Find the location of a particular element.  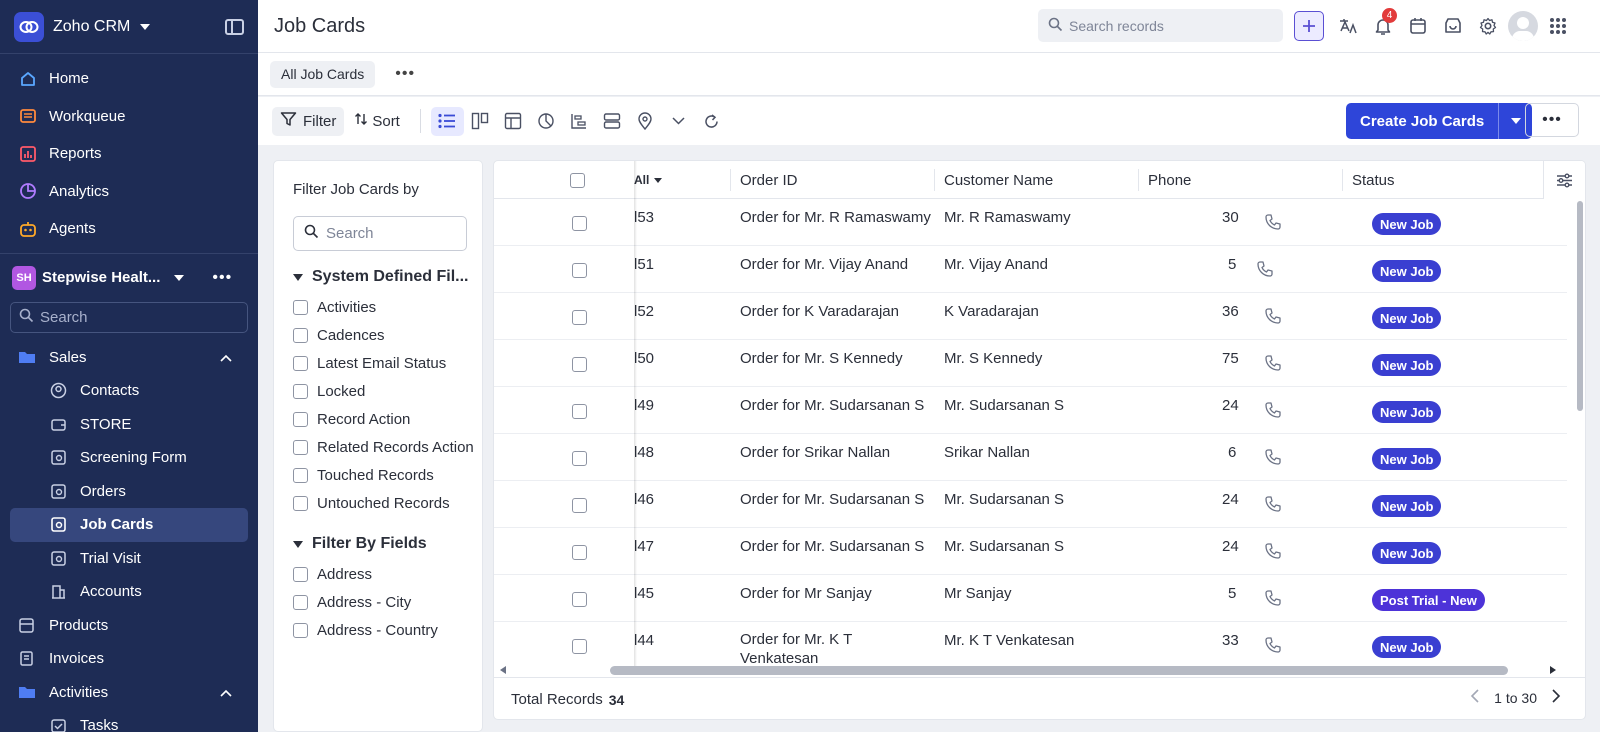

nav-agents: Agents is located at coordinates (129, 229).